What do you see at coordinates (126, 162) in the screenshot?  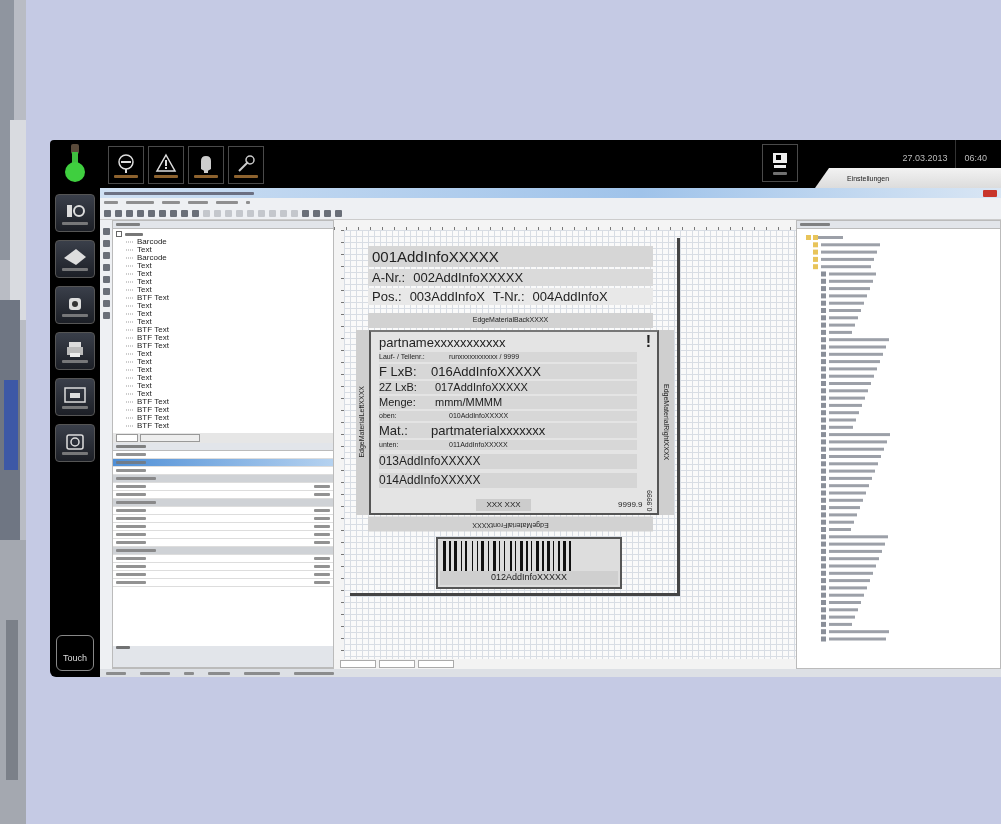 I see `no-entry-icon` at bounding box center [126, 162].